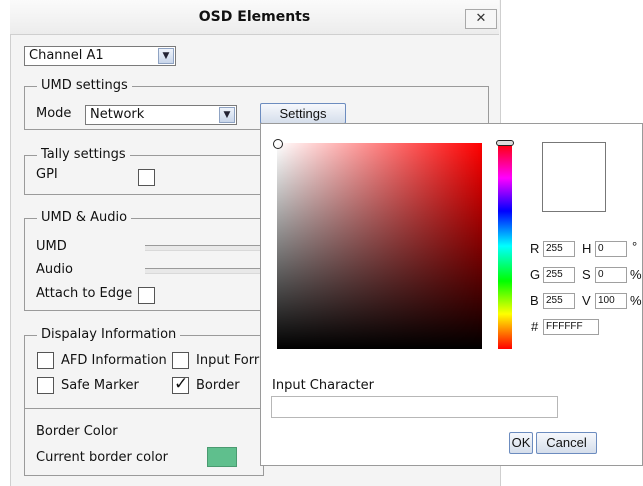 The image size is (643, 486). I want to click on safe-marker-label: Safe Marker, so click(100, 385).